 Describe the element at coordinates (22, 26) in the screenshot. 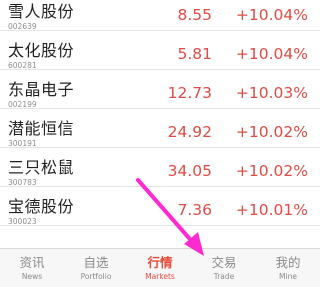

I see `stock-code: 002639` at that location.